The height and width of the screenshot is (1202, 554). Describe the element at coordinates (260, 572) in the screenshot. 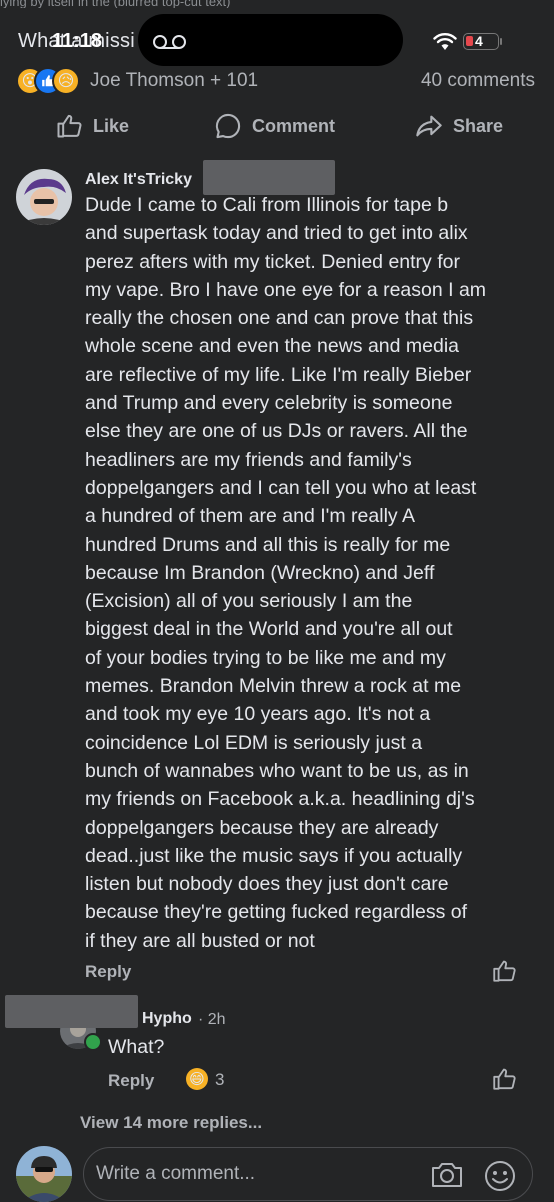

I see `comment-line: because Im Brandon (Wreckno) and Jeff` at that location.